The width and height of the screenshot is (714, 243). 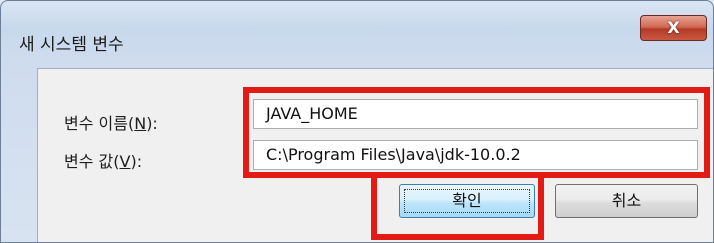 I want to click on variable-value-label-prefix: 변수 값(, so click(x=92, y=161).